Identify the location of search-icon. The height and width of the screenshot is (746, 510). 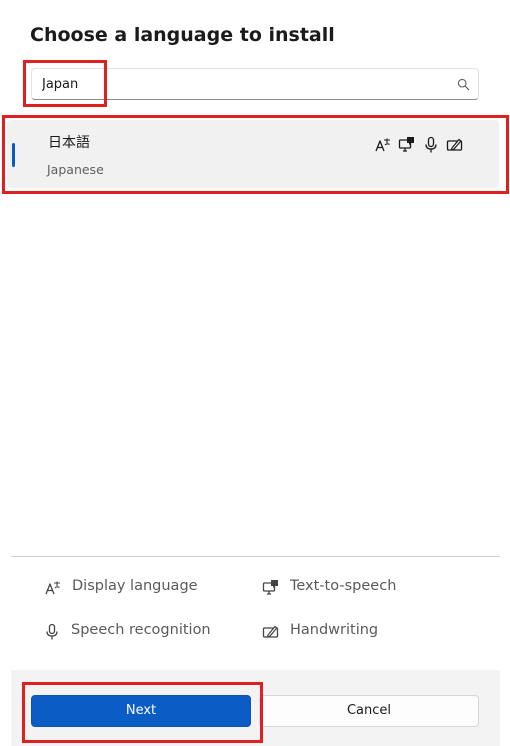
(463, 84).